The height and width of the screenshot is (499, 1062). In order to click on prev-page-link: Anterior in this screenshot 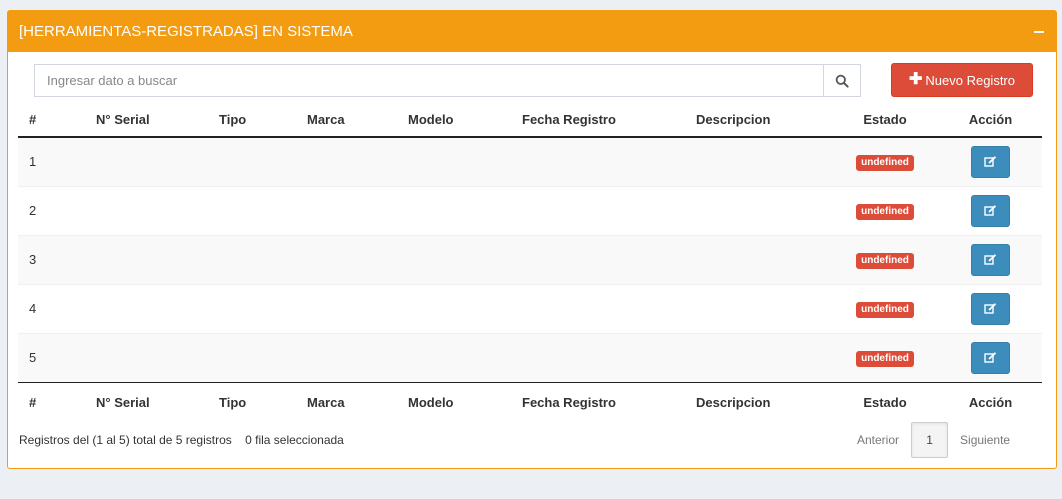, I will do `click(878, 440)`.